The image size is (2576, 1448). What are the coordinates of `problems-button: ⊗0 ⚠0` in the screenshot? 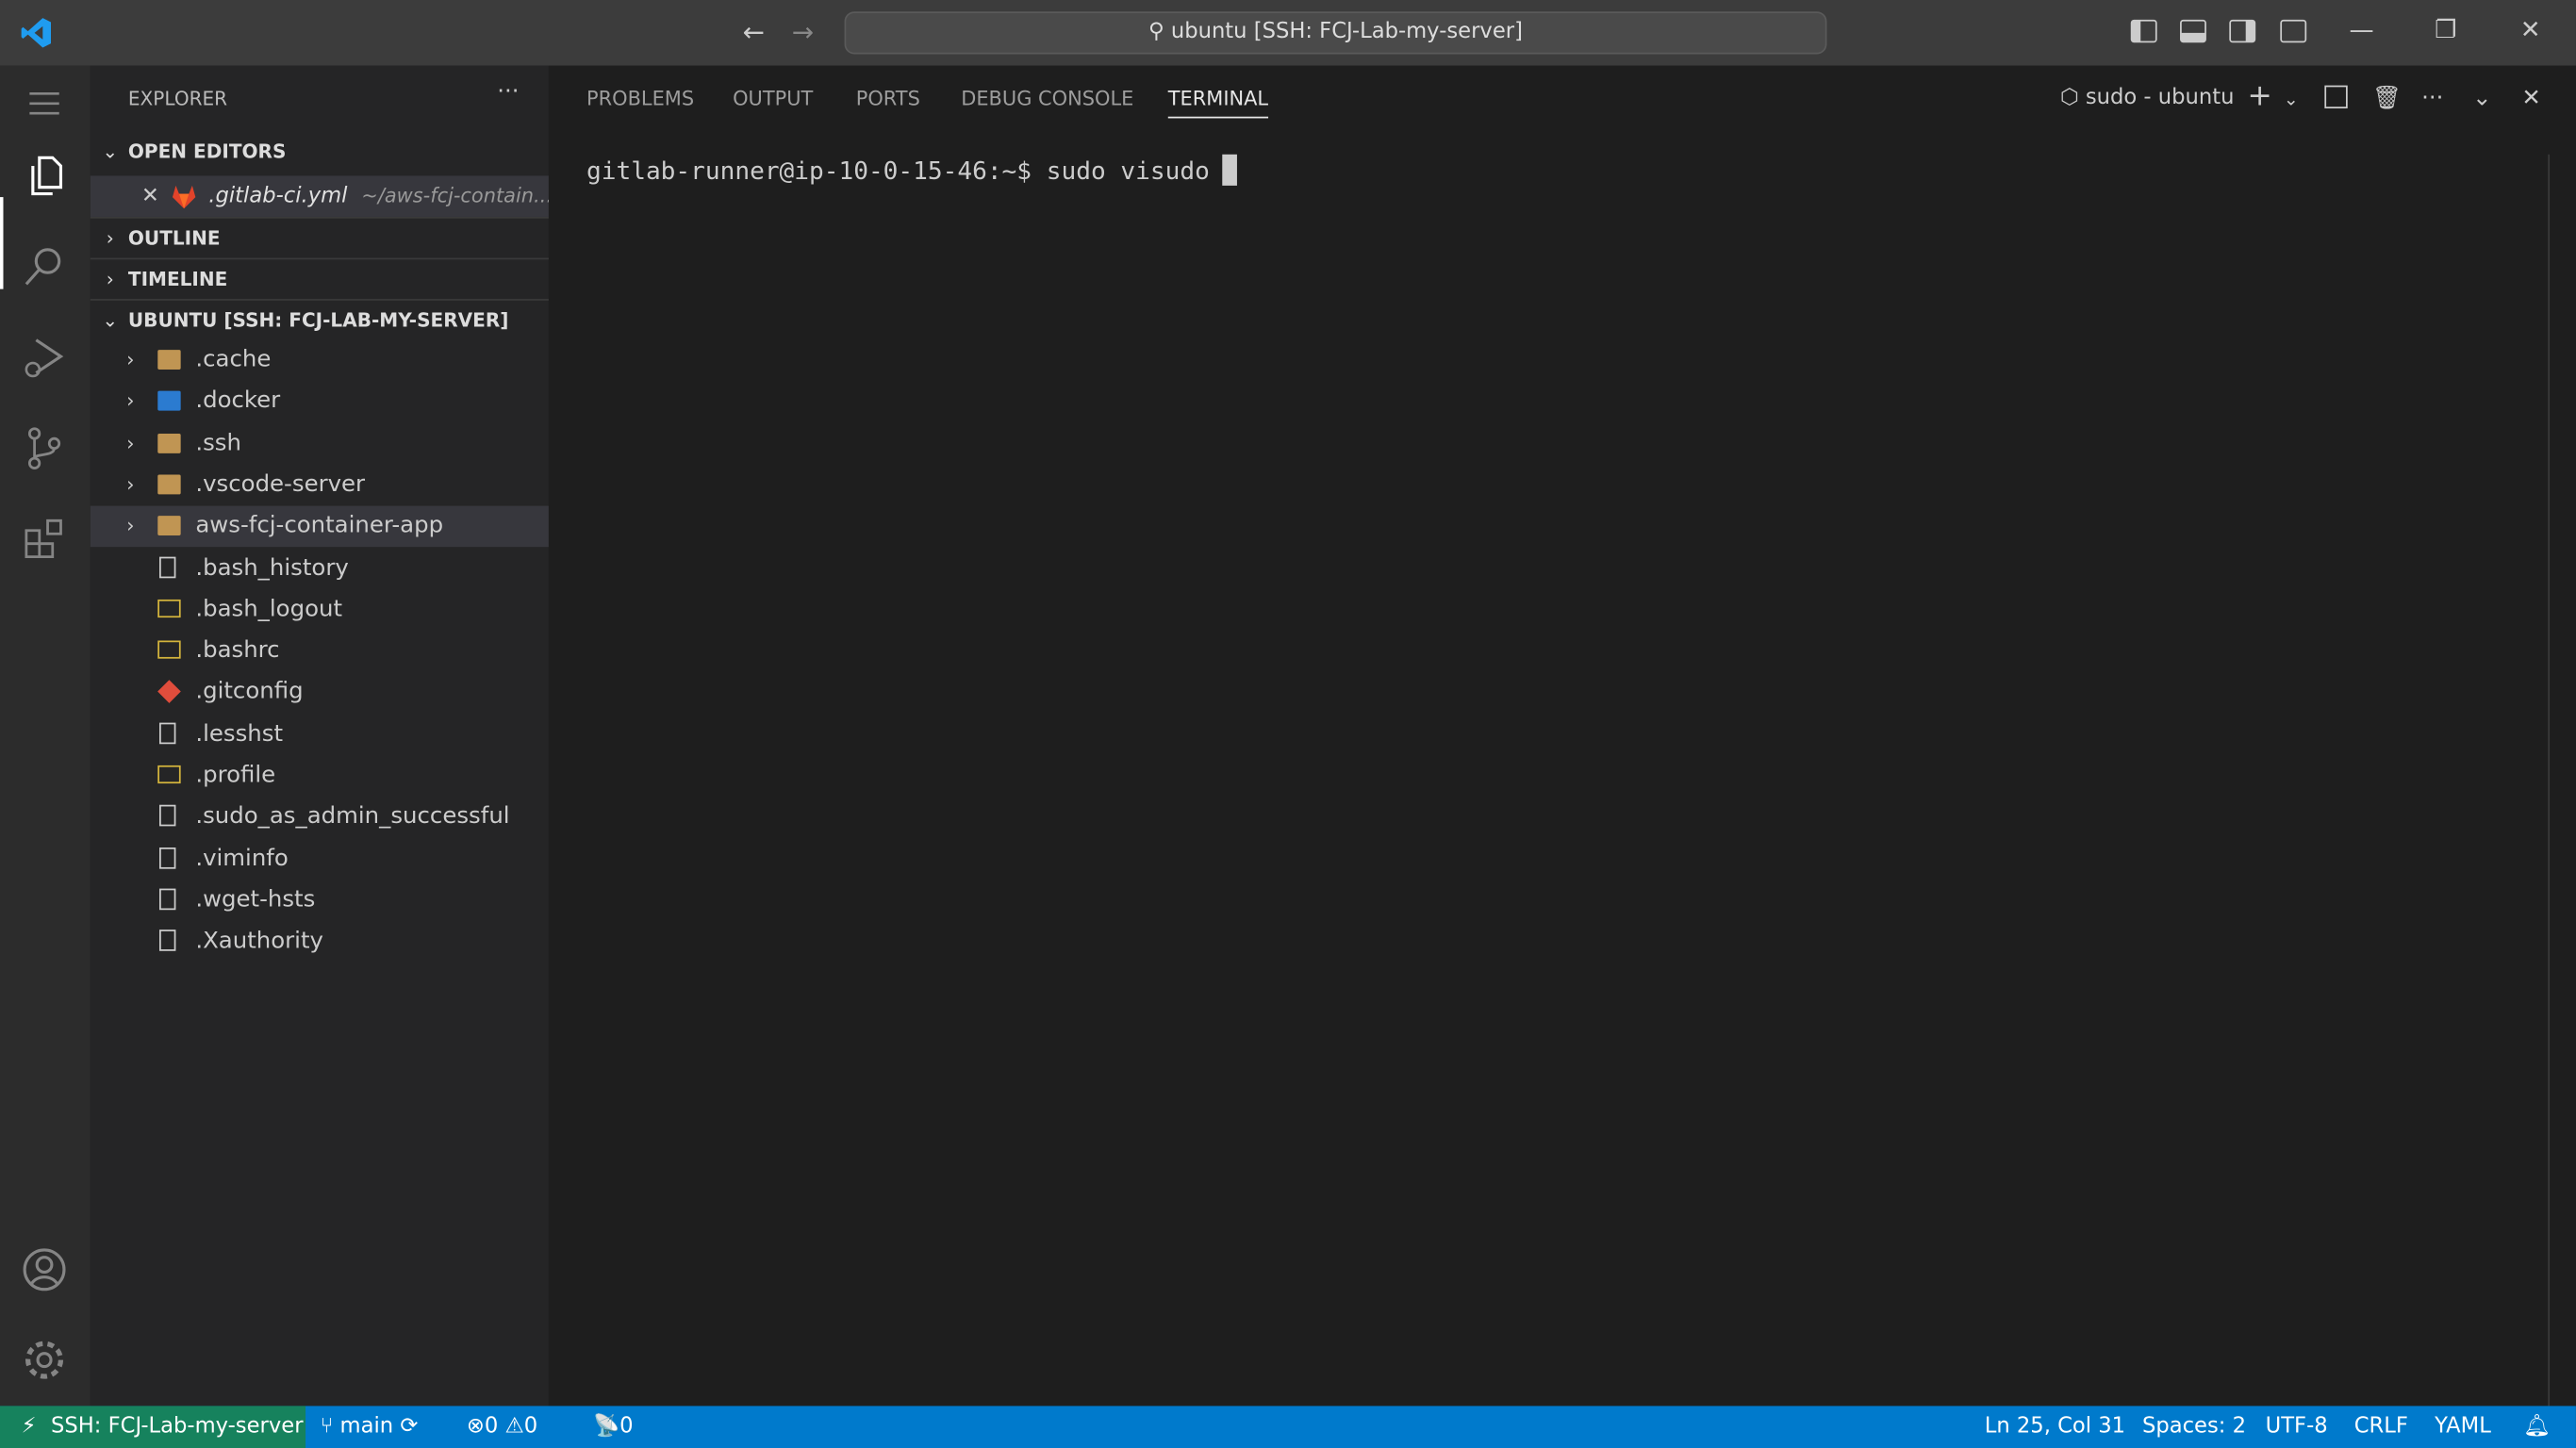 It's located at (502, 1427).